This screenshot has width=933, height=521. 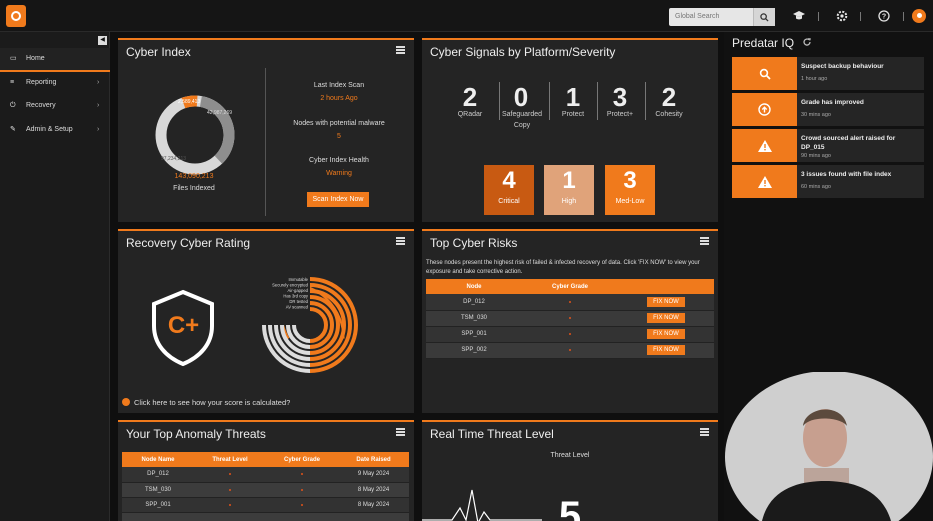 What do you see at coordinates (373, 475) in the screenshot?
I see `date-cell: 9 May 2024` at bounding box center [373, 475].